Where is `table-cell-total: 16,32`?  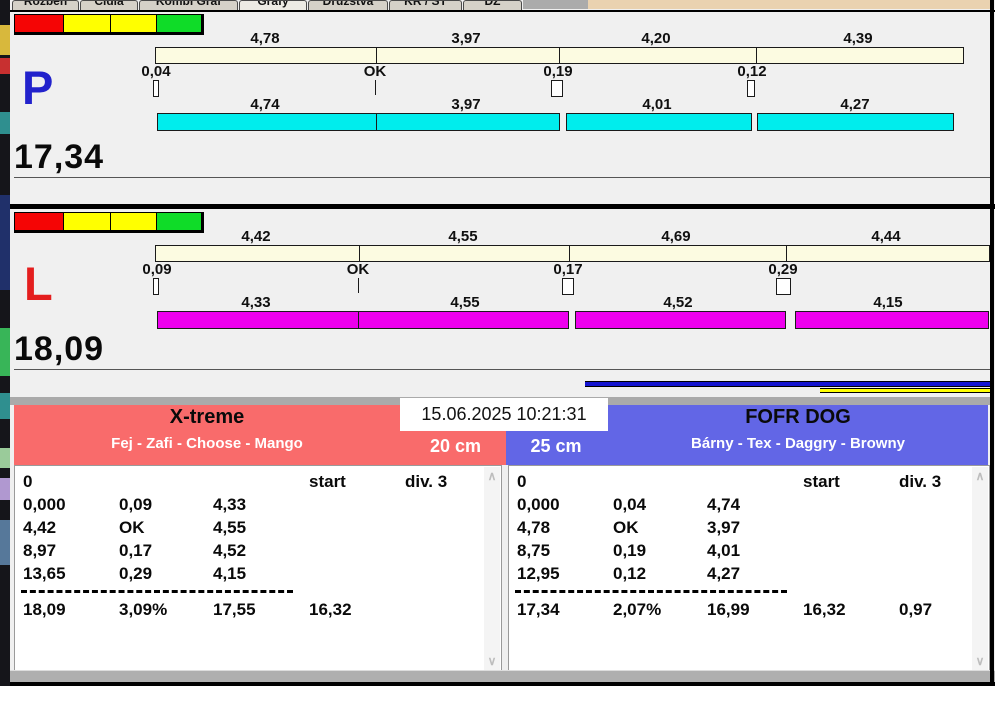 table-cell-total: 16,32 is located at coordinates (824, 609).